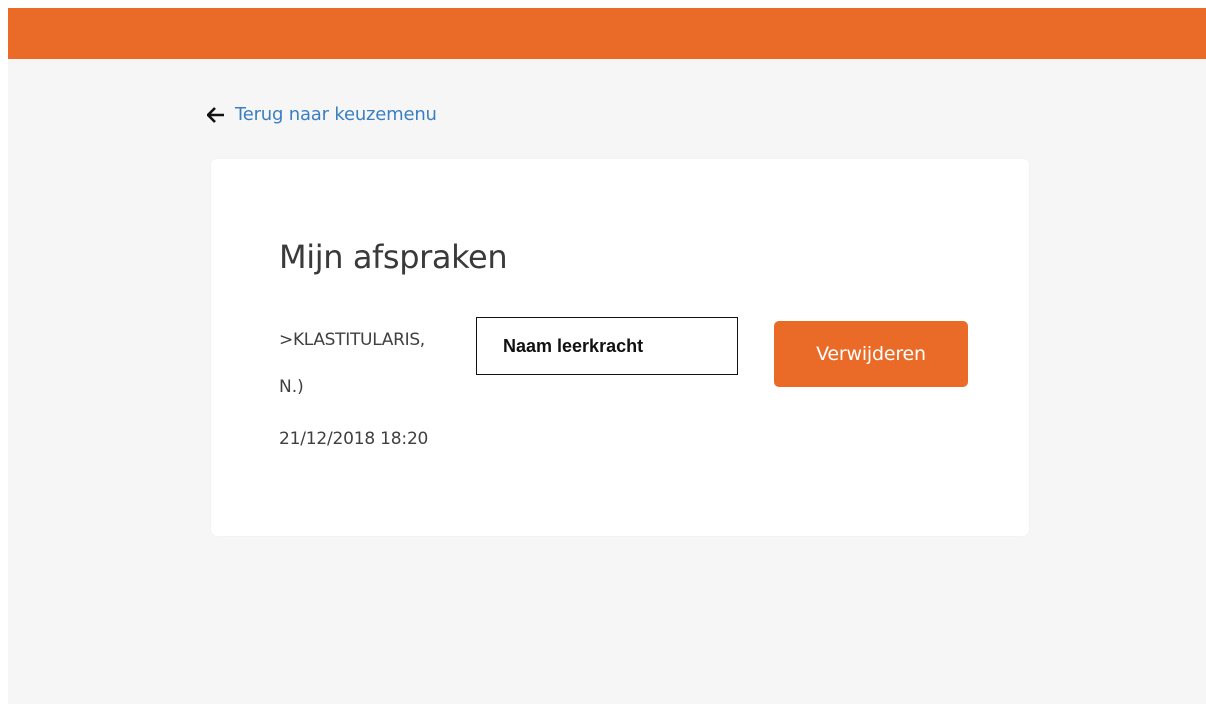  I want to click on top-bar, so click(607, 33).